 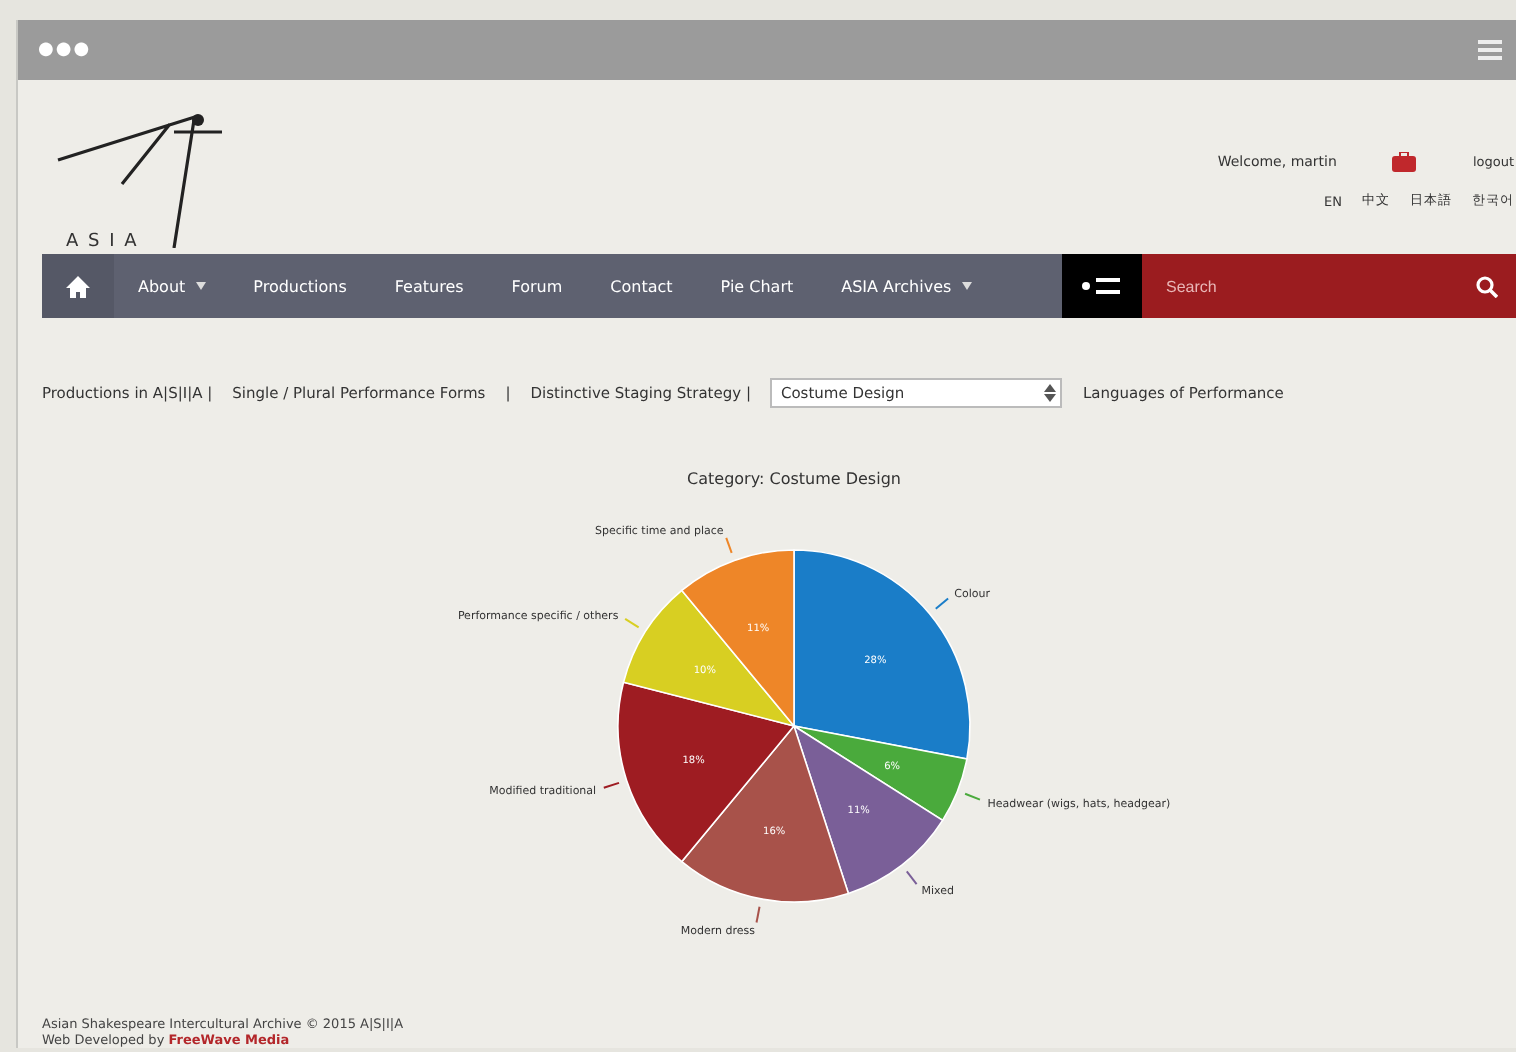 I want to click on nav-item: Forum, so click(x=537, y=286).